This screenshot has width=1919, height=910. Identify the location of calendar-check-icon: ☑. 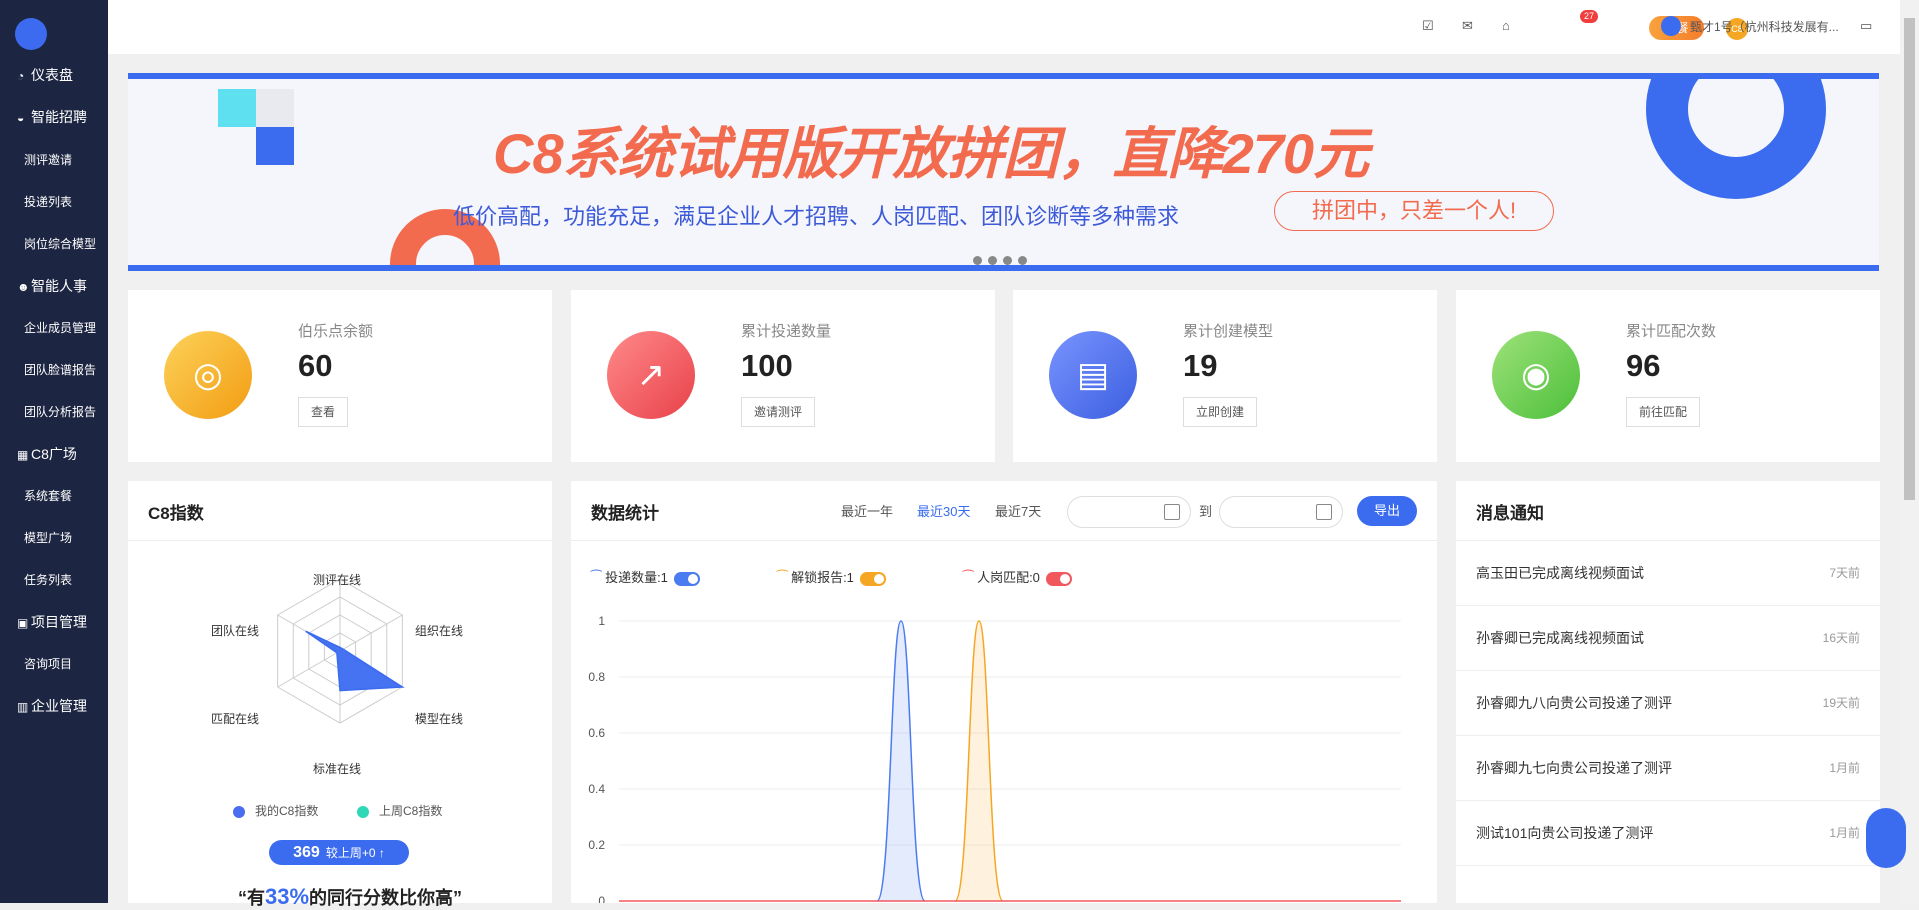
(1428, 26).